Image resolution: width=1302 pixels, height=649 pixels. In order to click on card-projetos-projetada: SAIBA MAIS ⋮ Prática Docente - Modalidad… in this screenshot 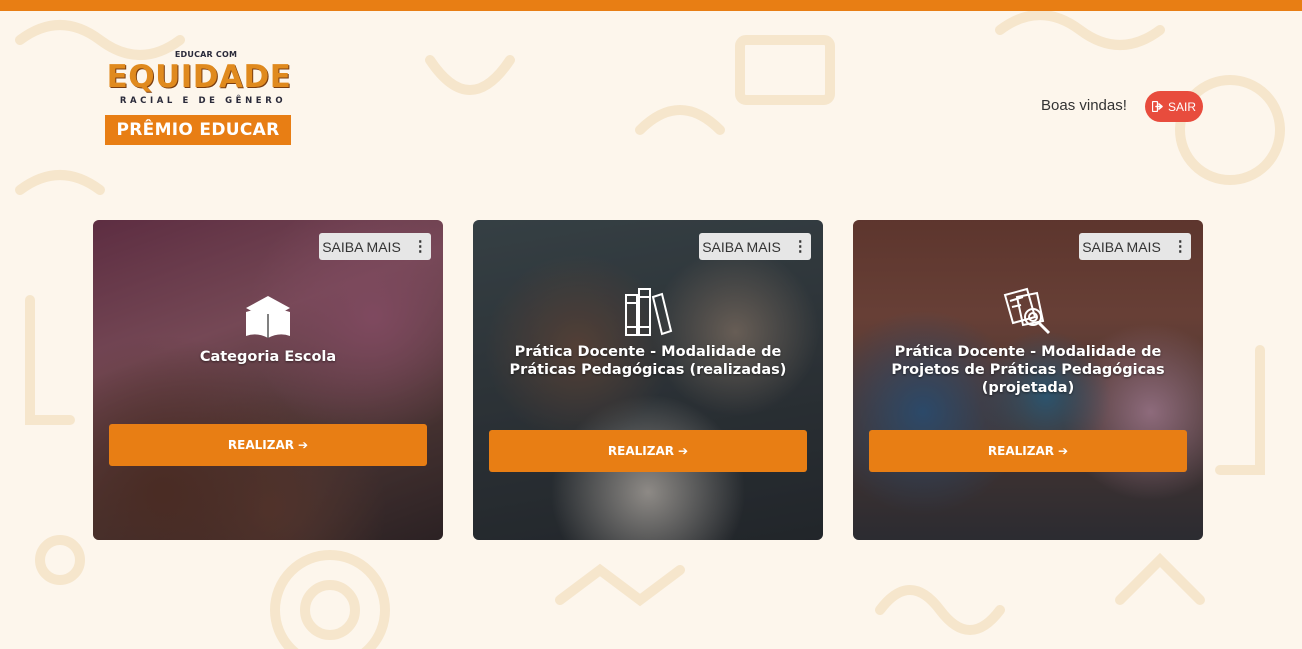, I will do `click(1028, 380)`.